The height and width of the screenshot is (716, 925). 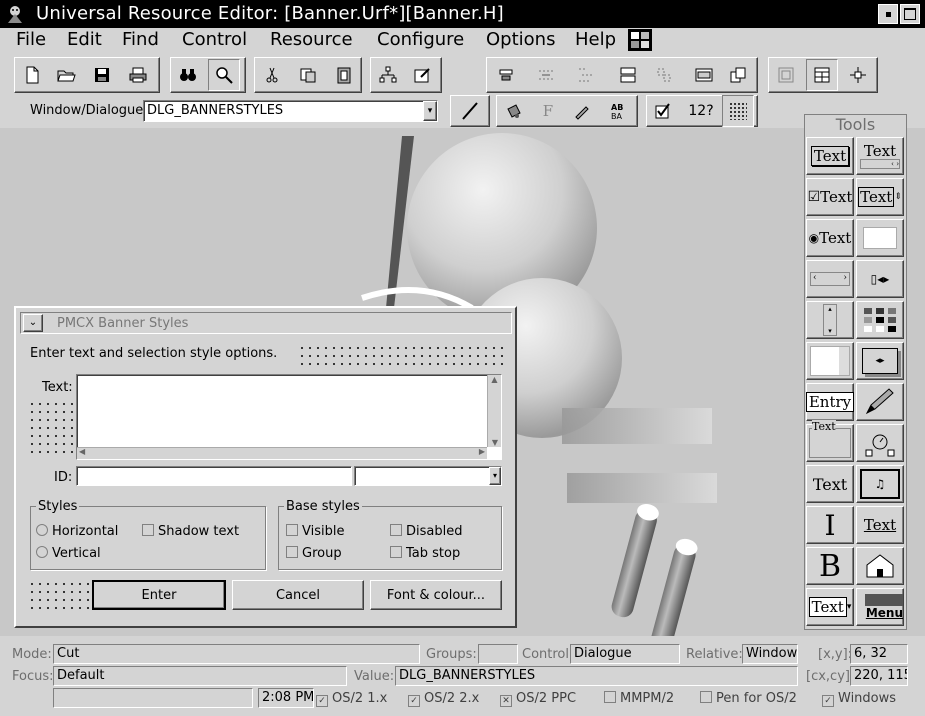 I want to click on id-combo-arrow-icon: ▾, so click(x=495, y=476).